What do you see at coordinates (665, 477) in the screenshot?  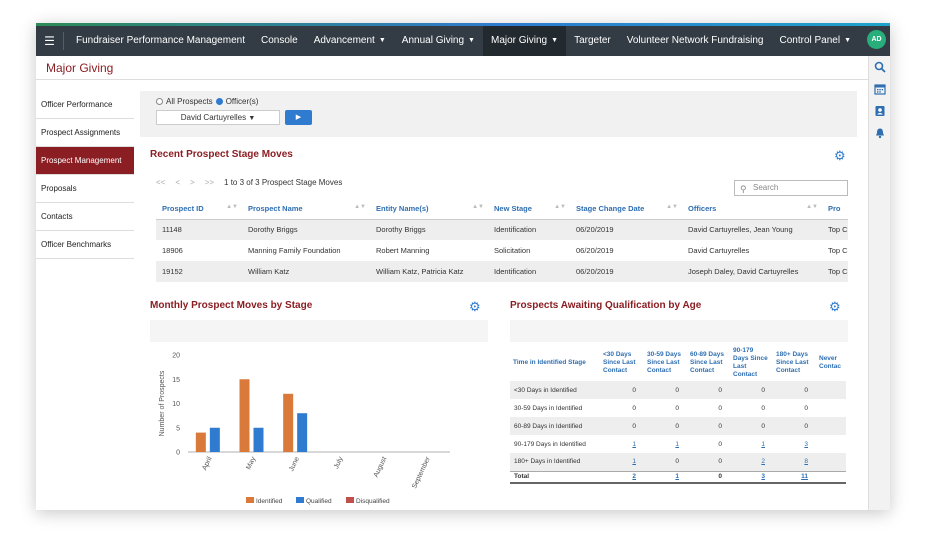 I see `total-value: 1` at bounding box center [665, 477].